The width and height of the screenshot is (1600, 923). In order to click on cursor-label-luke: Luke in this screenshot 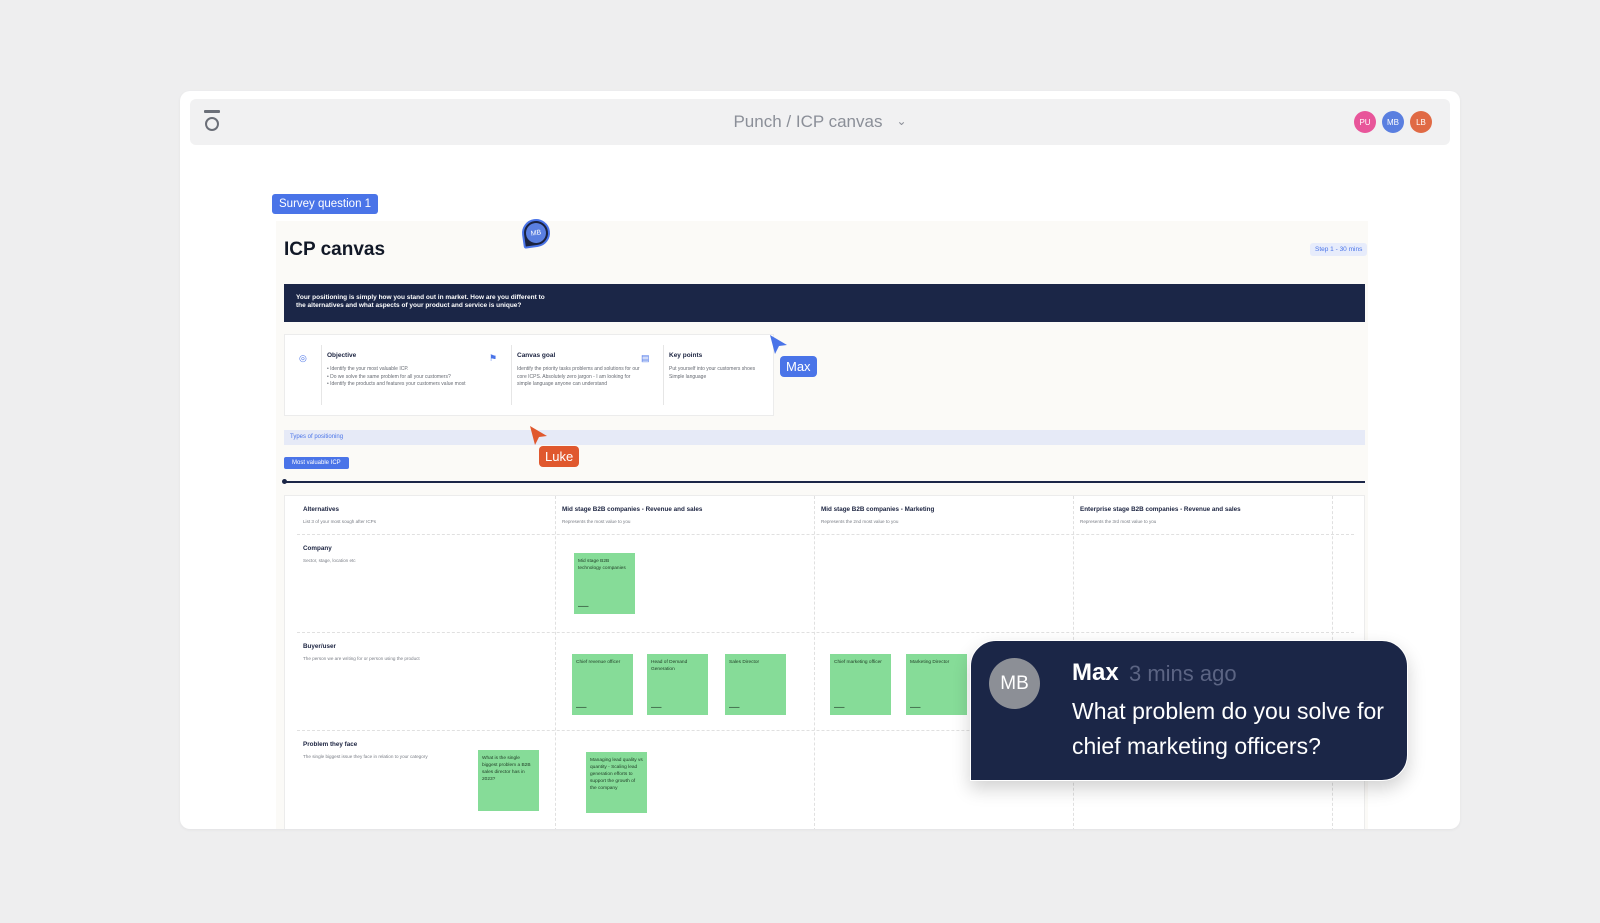, I will do `click(559, 456)`.